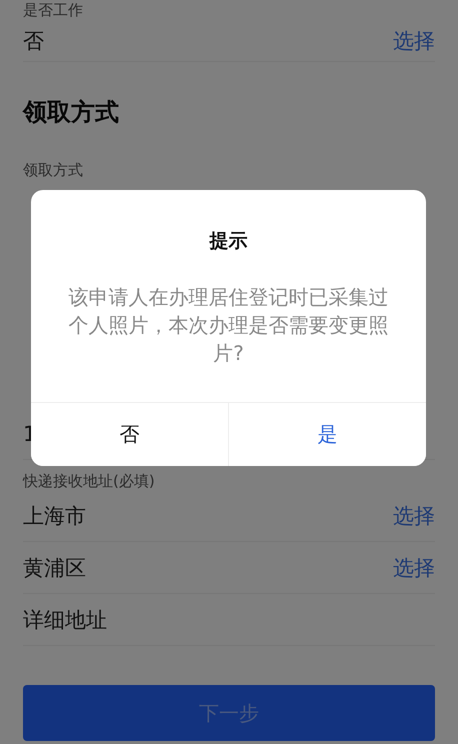 This screenshot has width=458, height=744. I want to click on confirm-button: 是, so click(327, 434).